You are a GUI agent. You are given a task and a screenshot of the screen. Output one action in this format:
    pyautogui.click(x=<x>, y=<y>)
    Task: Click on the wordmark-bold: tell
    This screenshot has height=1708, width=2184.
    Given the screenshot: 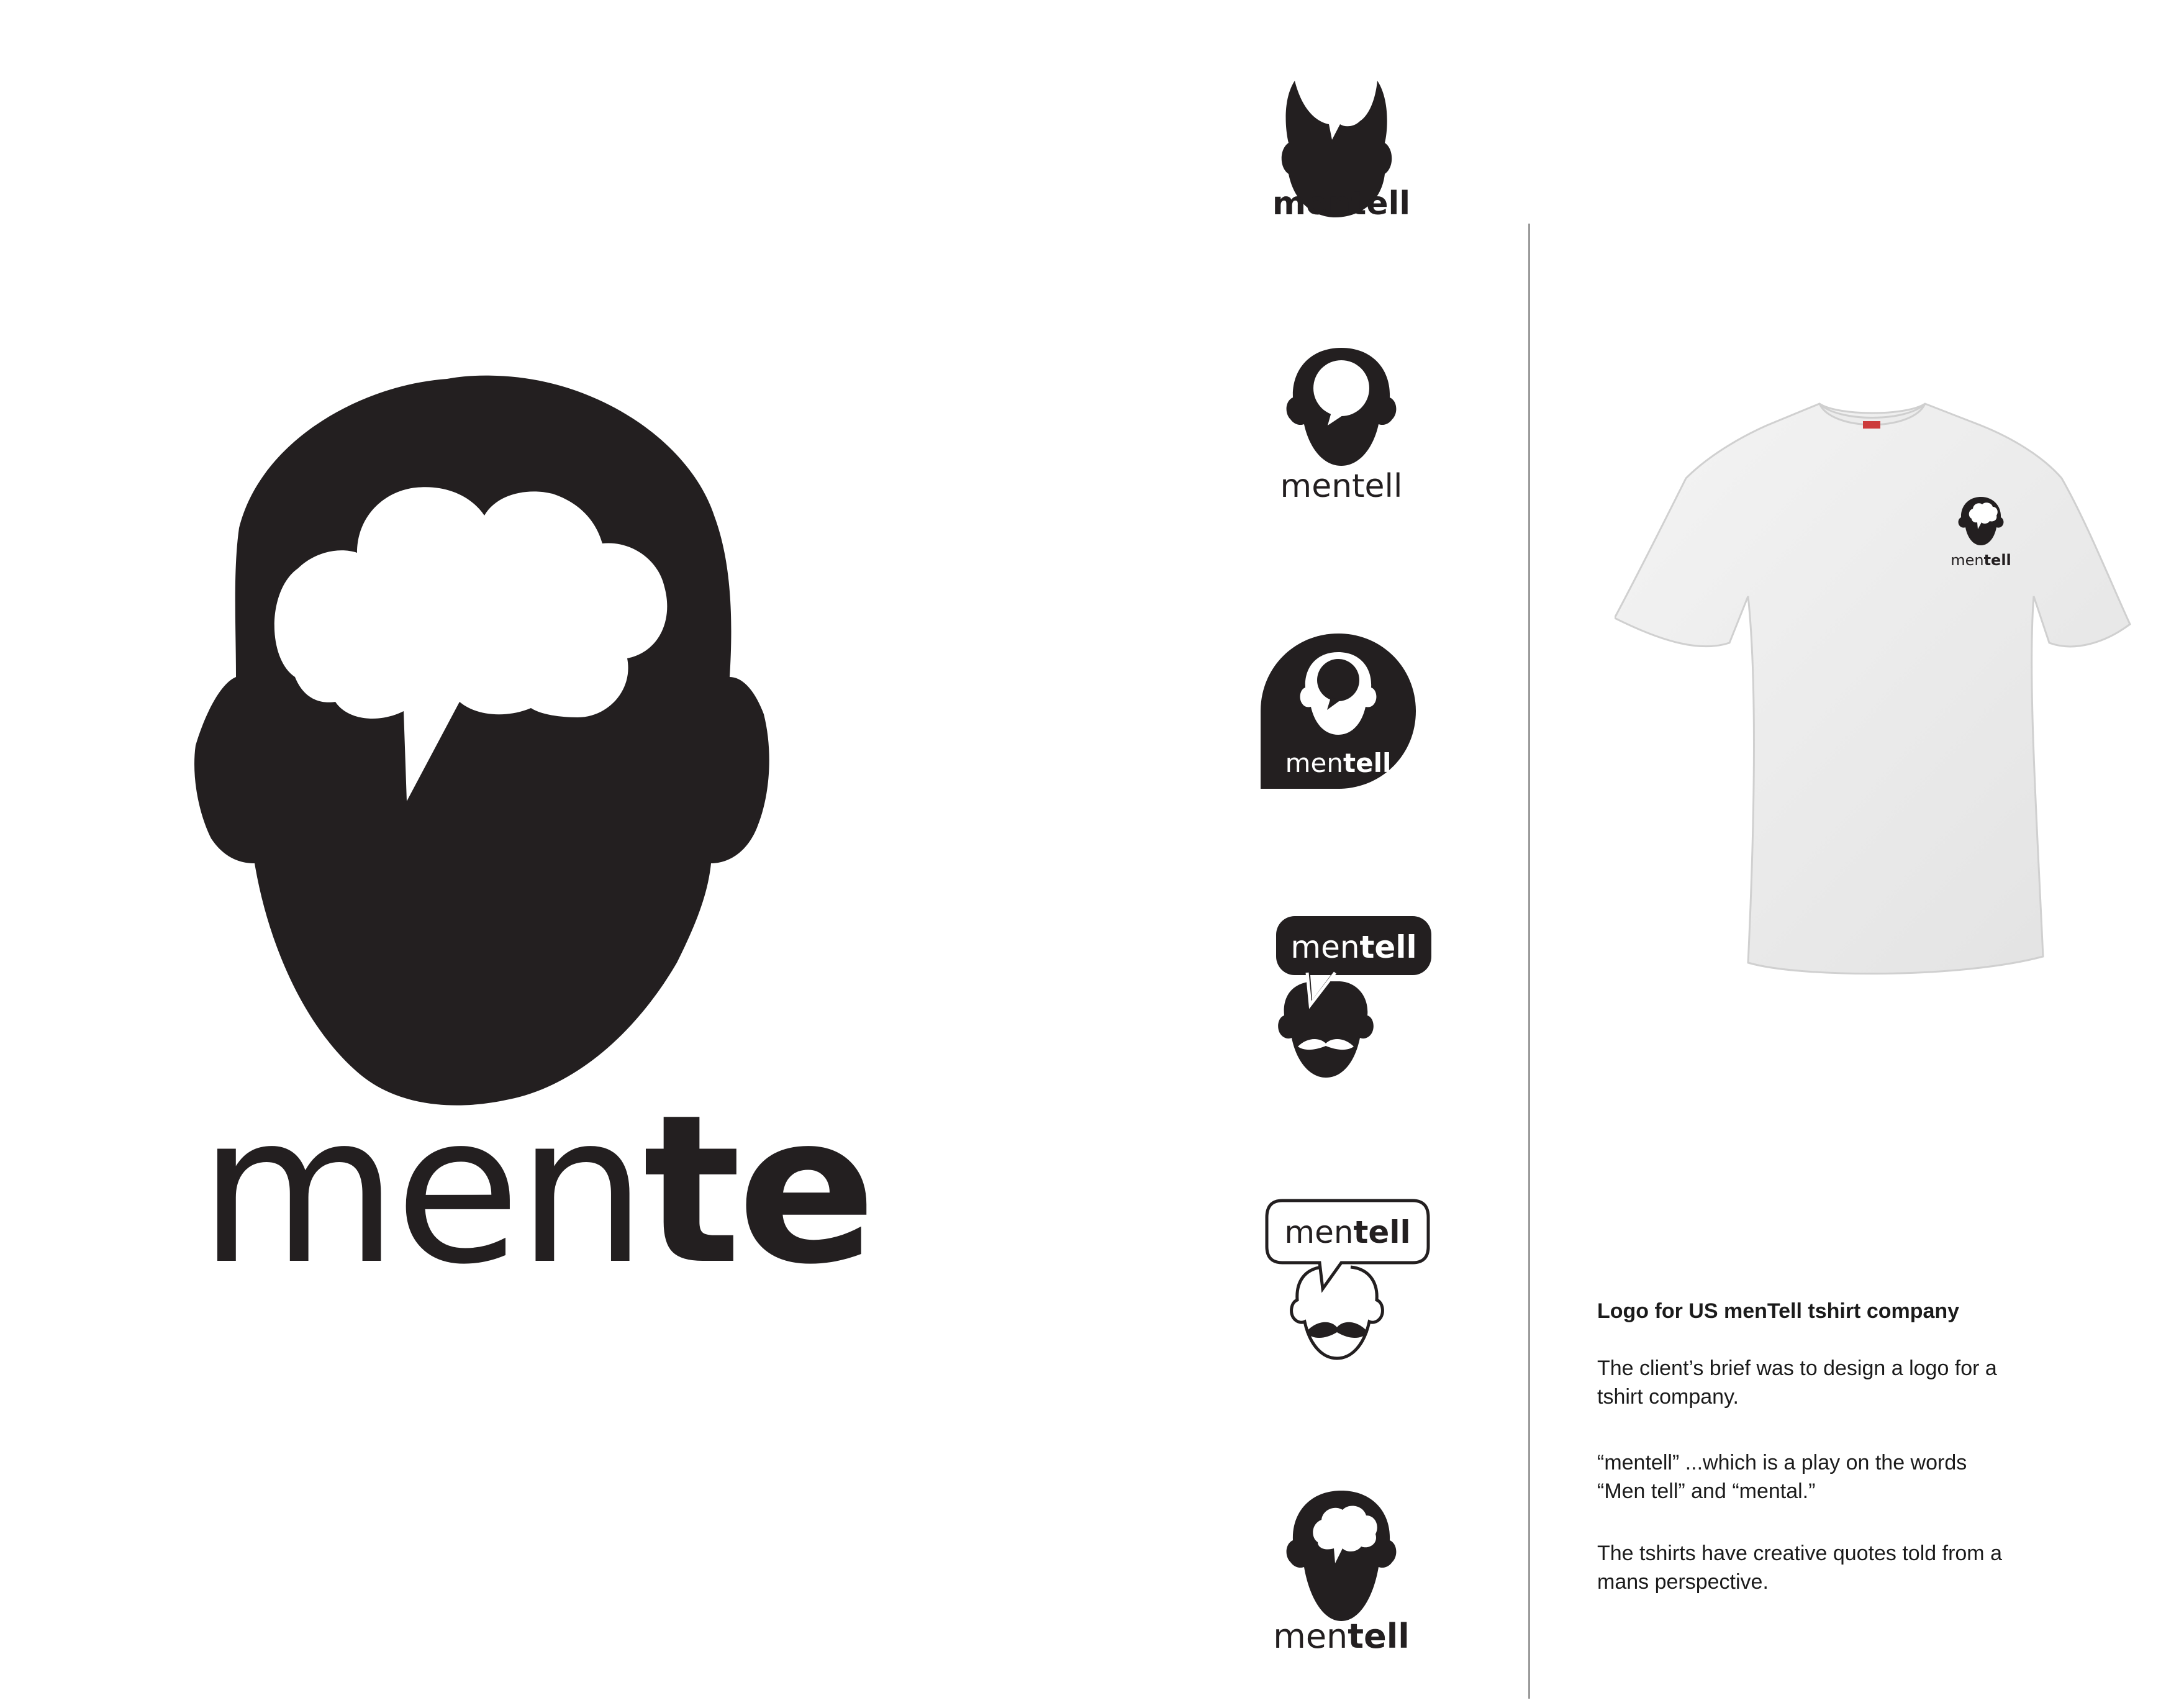 What is the action you would take?
    pyautogui.click(x=756, y=1178)
    